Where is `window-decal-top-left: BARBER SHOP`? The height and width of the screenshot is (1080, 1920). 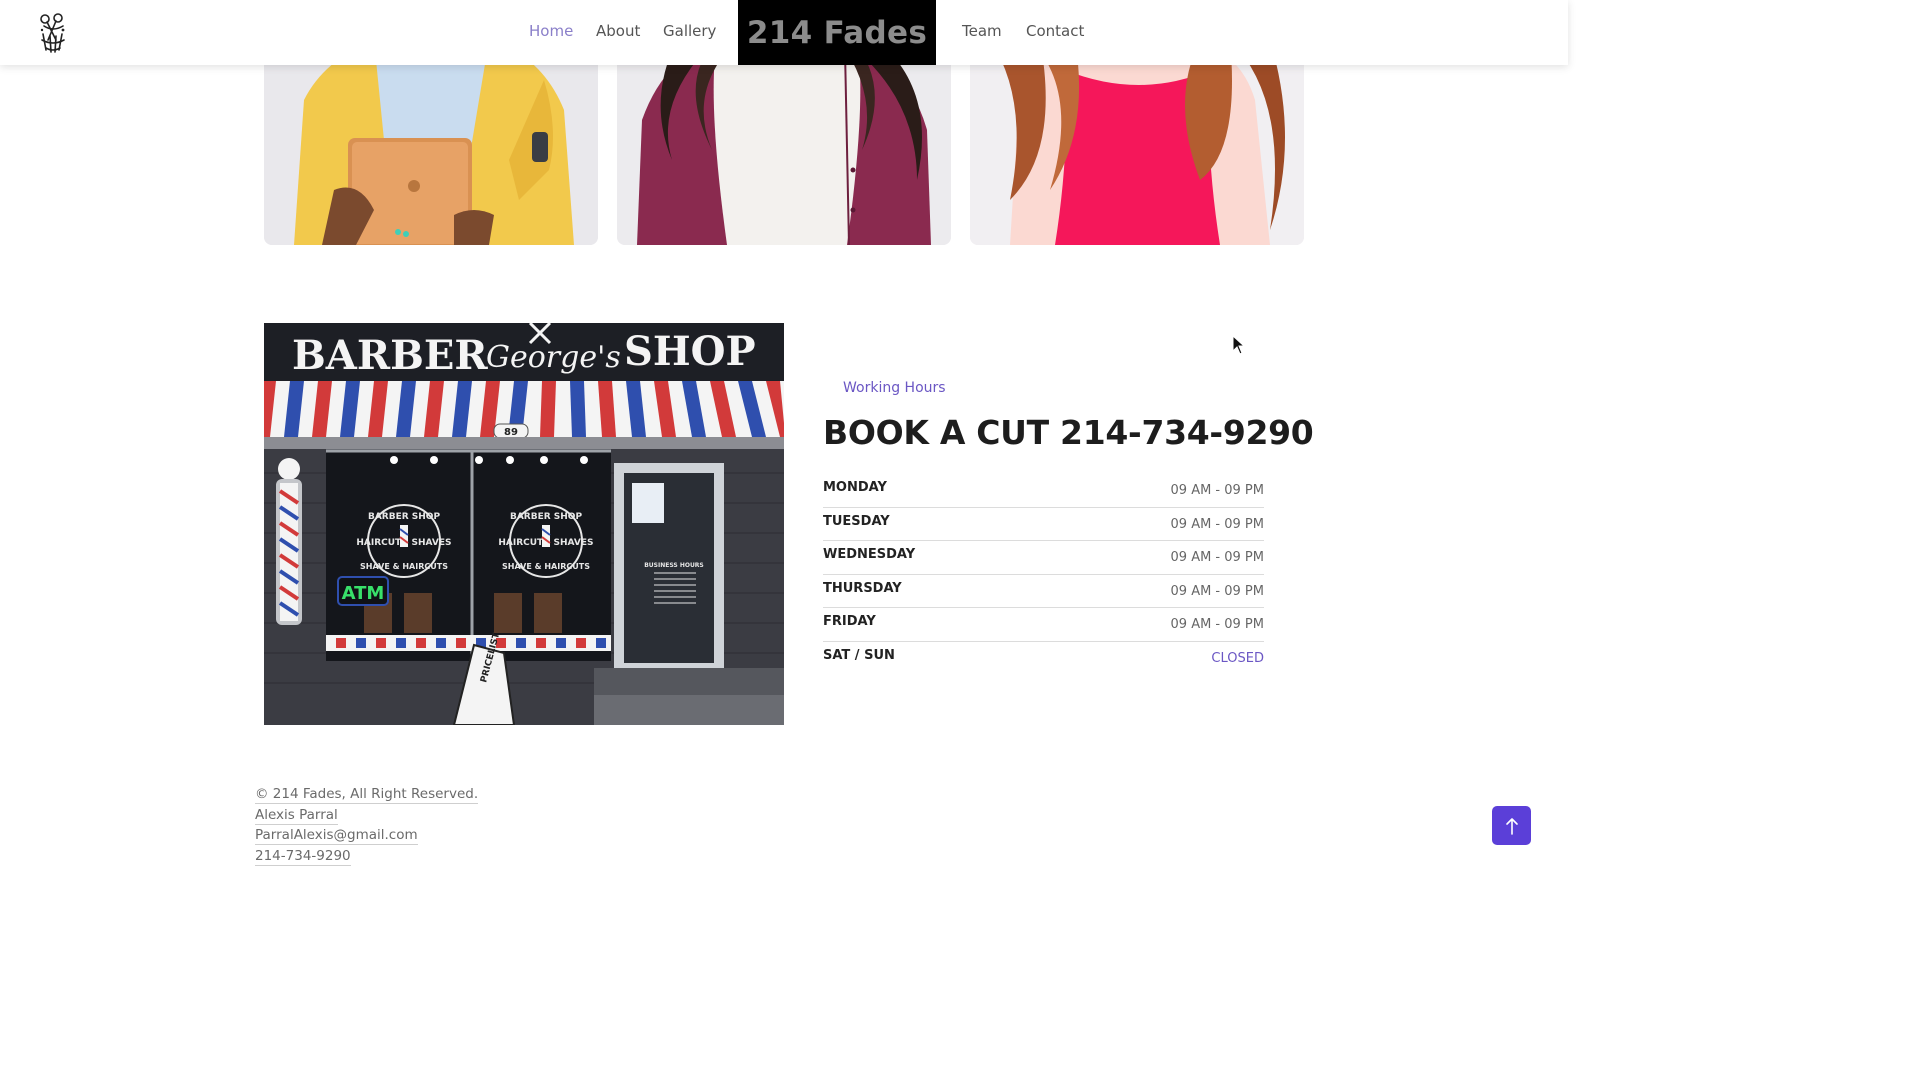
window-decal-top-left: BARBER SHOP is located at coordinates (404, 517).